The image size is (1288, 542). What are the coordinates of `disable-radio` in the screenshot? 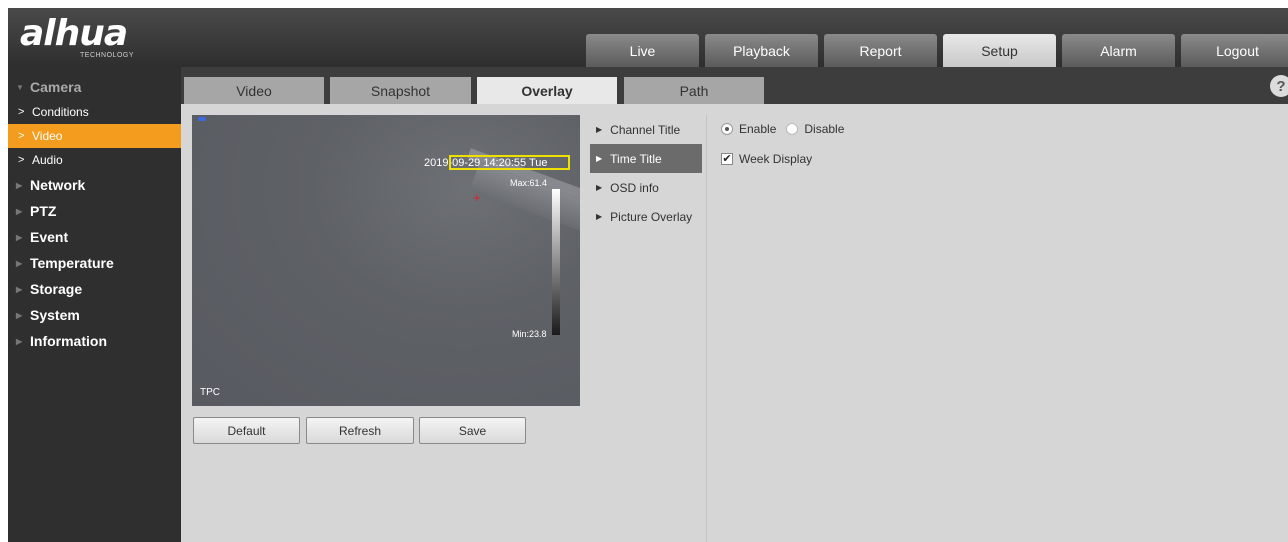 It's located at (792, 129).